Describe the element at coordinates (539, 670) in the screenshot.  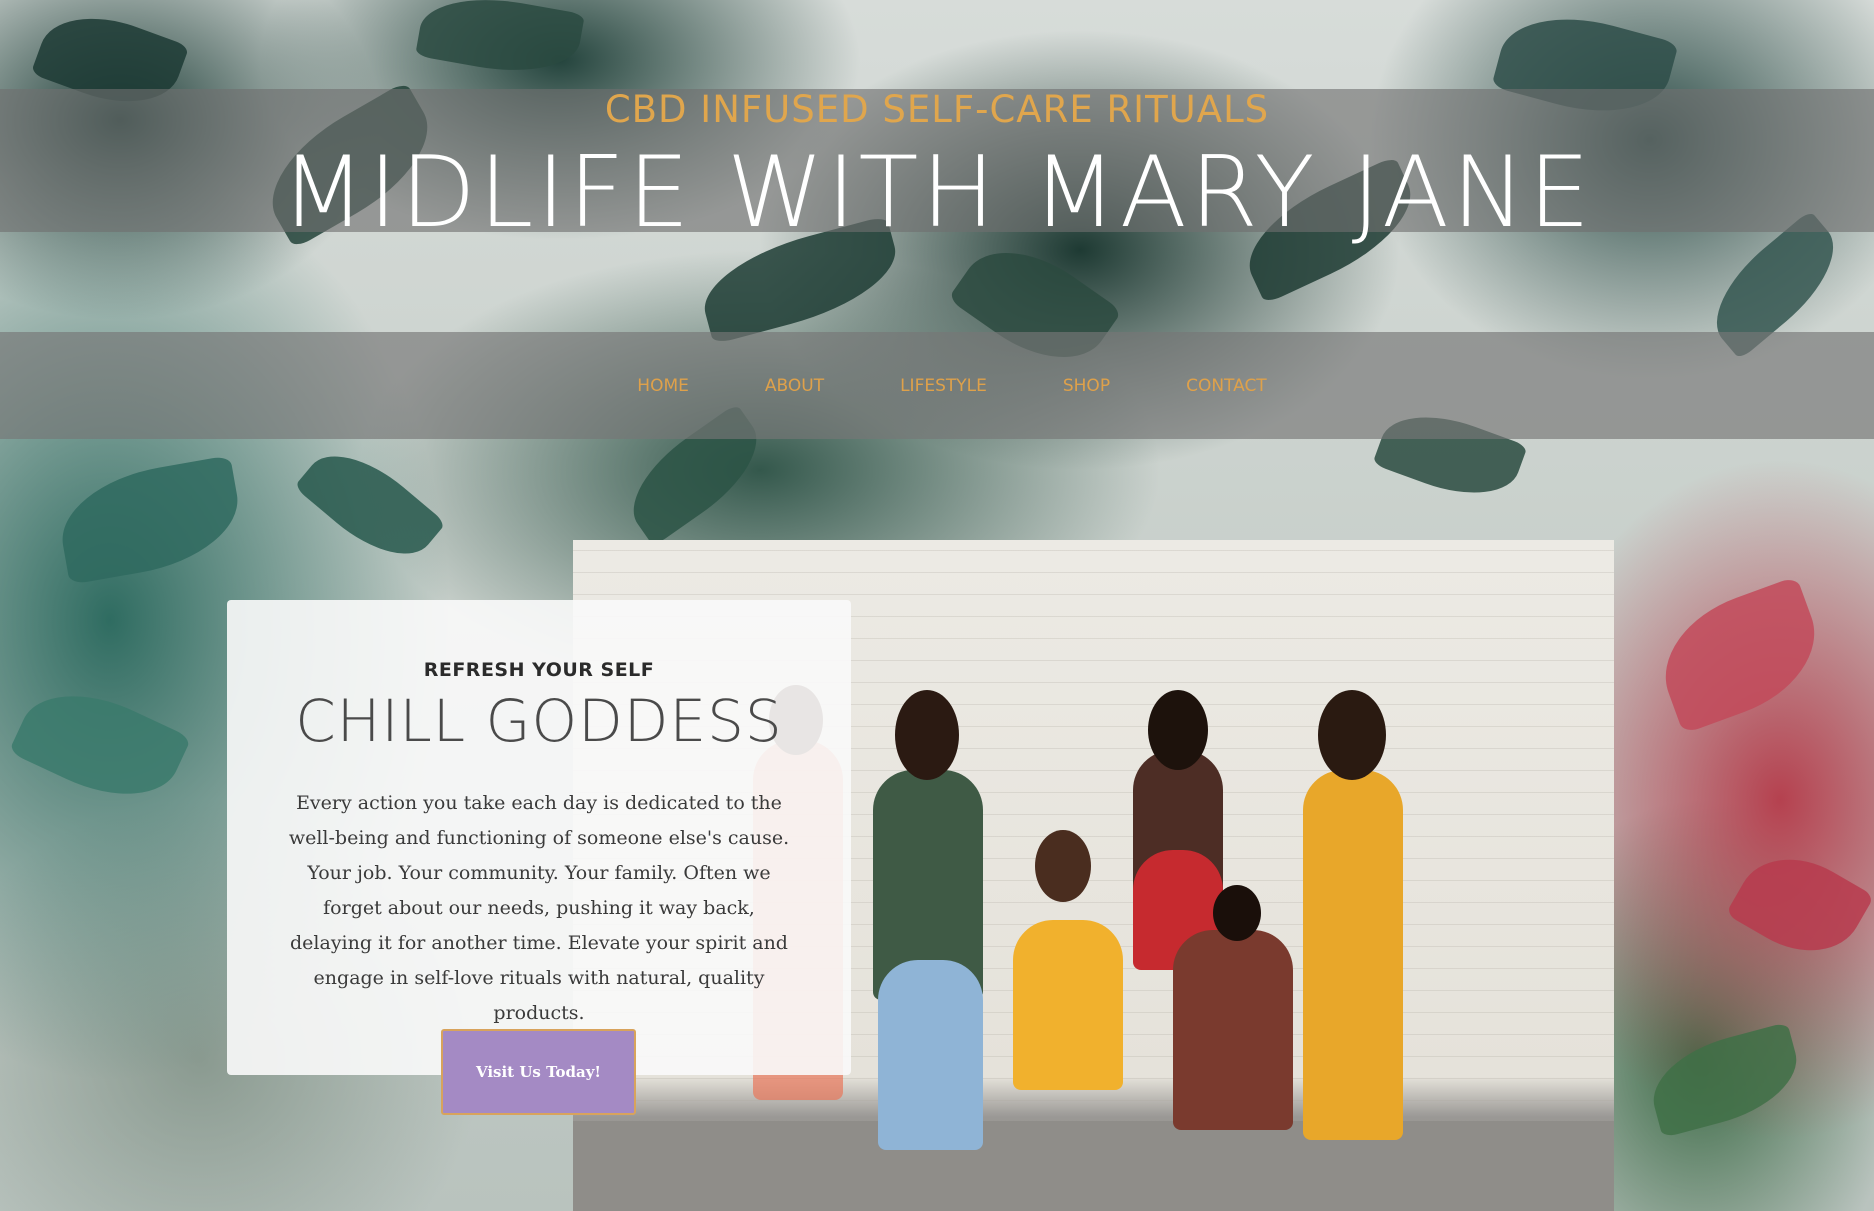
I see `hero-eyebrow: REFRESH YOUR SELF` at that location.